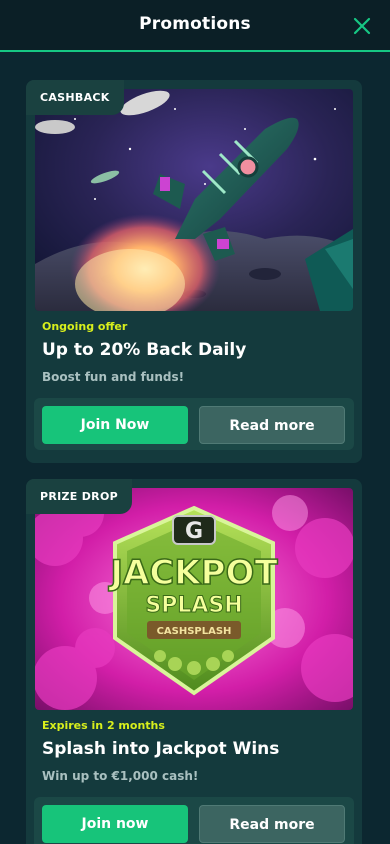 This screenshot has height=844, width=390. Describe the element at coordinates (161, 749) in the screenshot. I see `promotion-title: Splash into Jackpot Wins` at that location.